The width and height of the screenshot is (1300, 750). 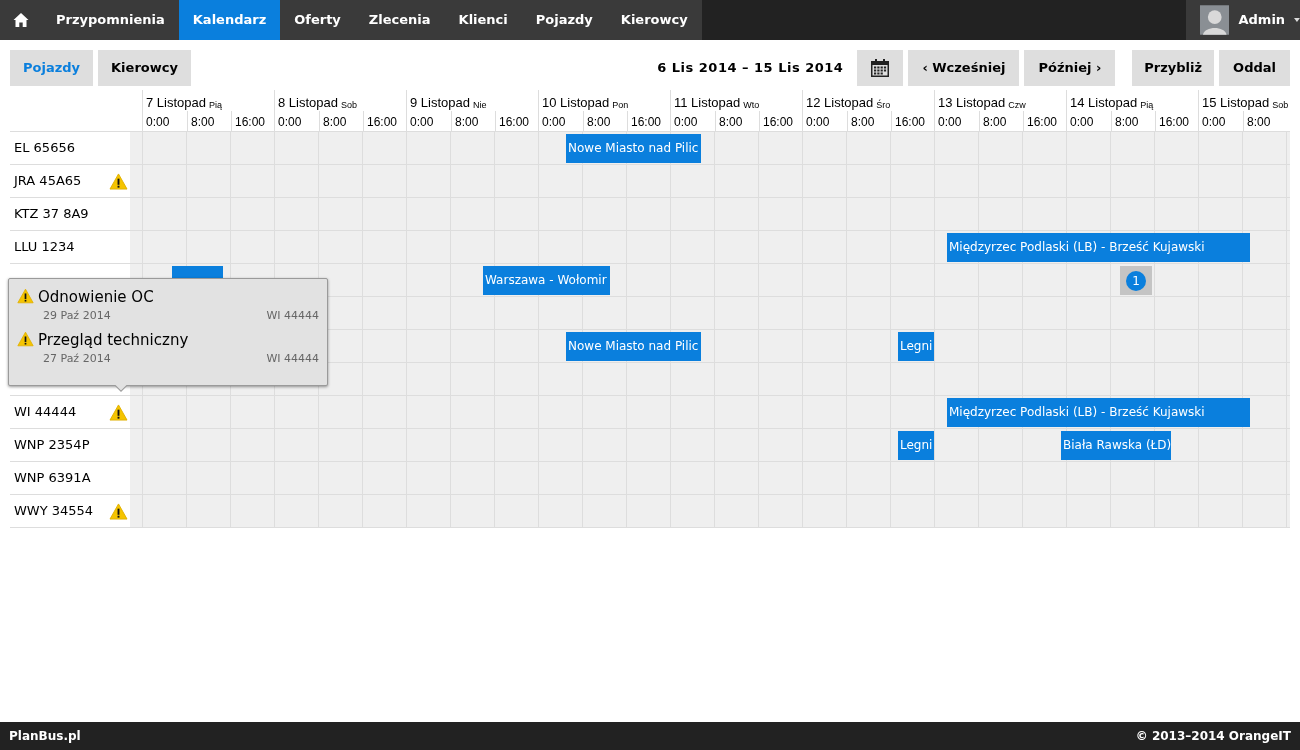 I want to click on nav-tab: Klienci, so click(x=483, y=20).